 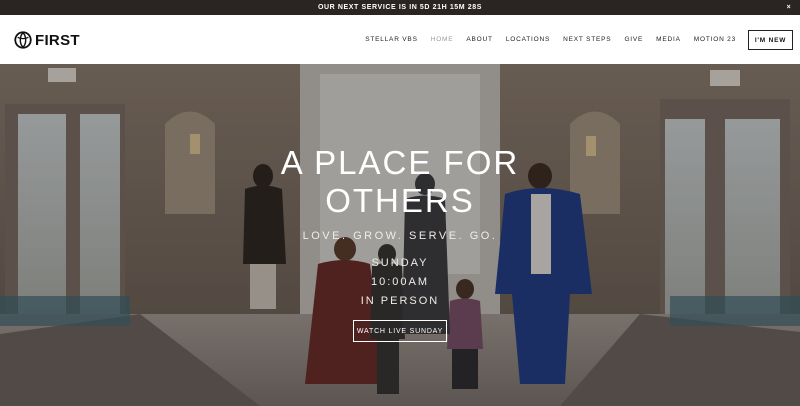 I want to click on headline-line-2: OTHERS, so click(x=400, y=200).